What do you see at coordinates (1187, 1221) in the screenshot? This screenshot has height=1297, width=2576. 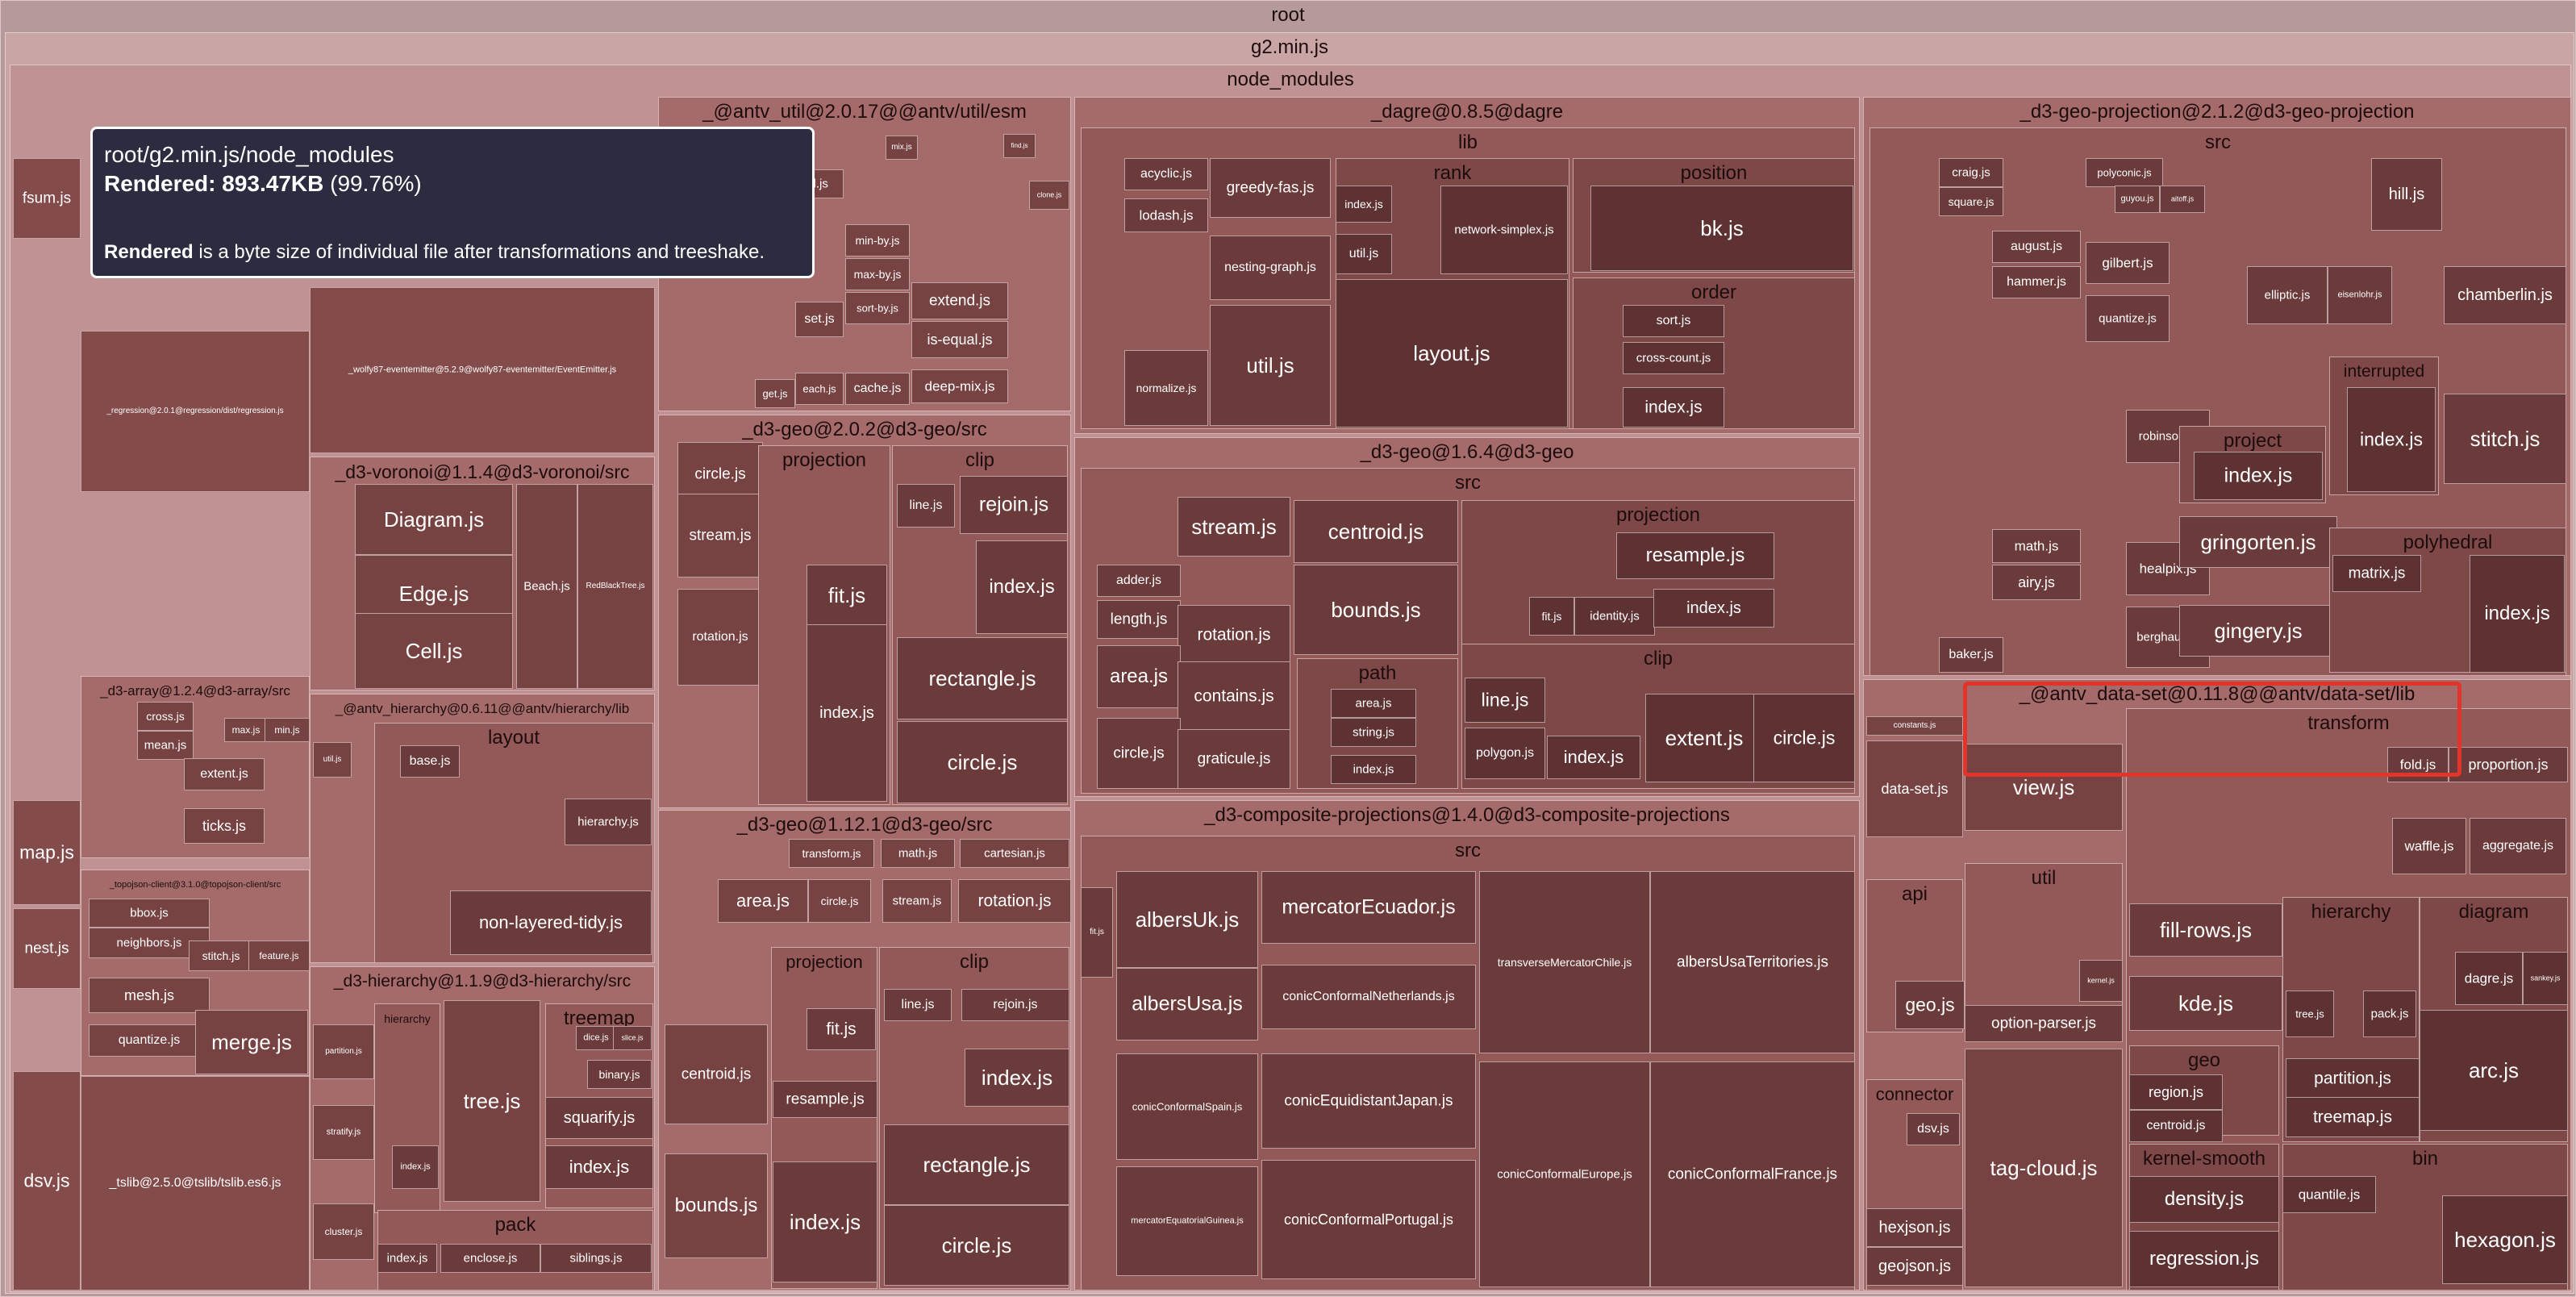 I see `treemap-file-mercatorequatorialguinea-js: mercatorEquatorialGuinea.js` at bounding box center [1187, 1221].